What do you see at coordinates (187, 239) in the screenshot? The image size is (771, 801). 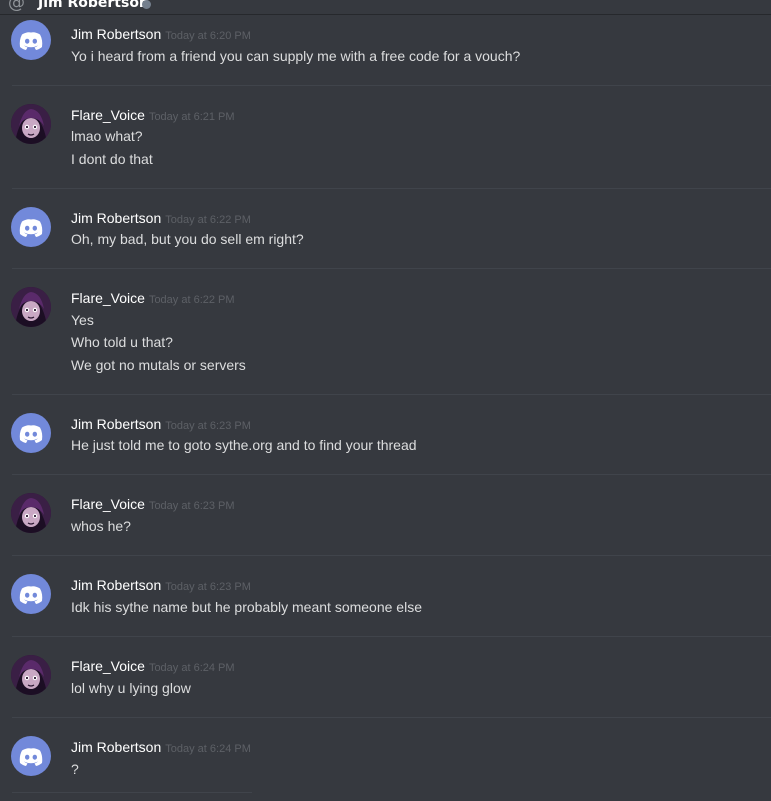 I see `message-text: Oh, my bad, but you do sell em right?` at bounding box center [187, 239].